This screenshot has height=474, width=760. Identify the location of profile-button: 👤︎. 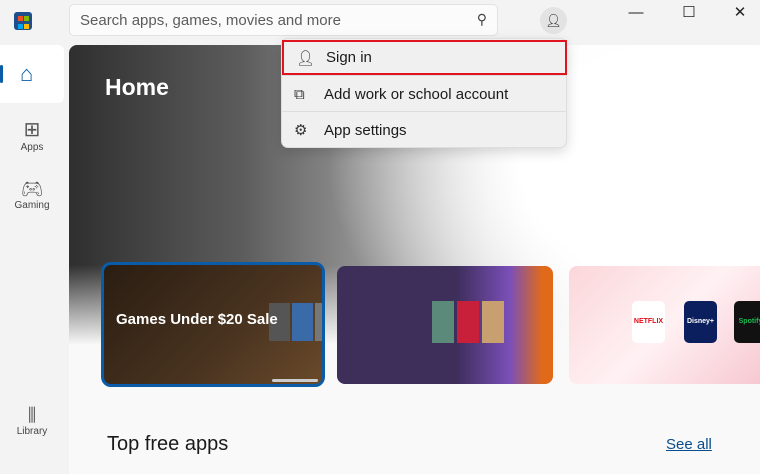
(553, 20).